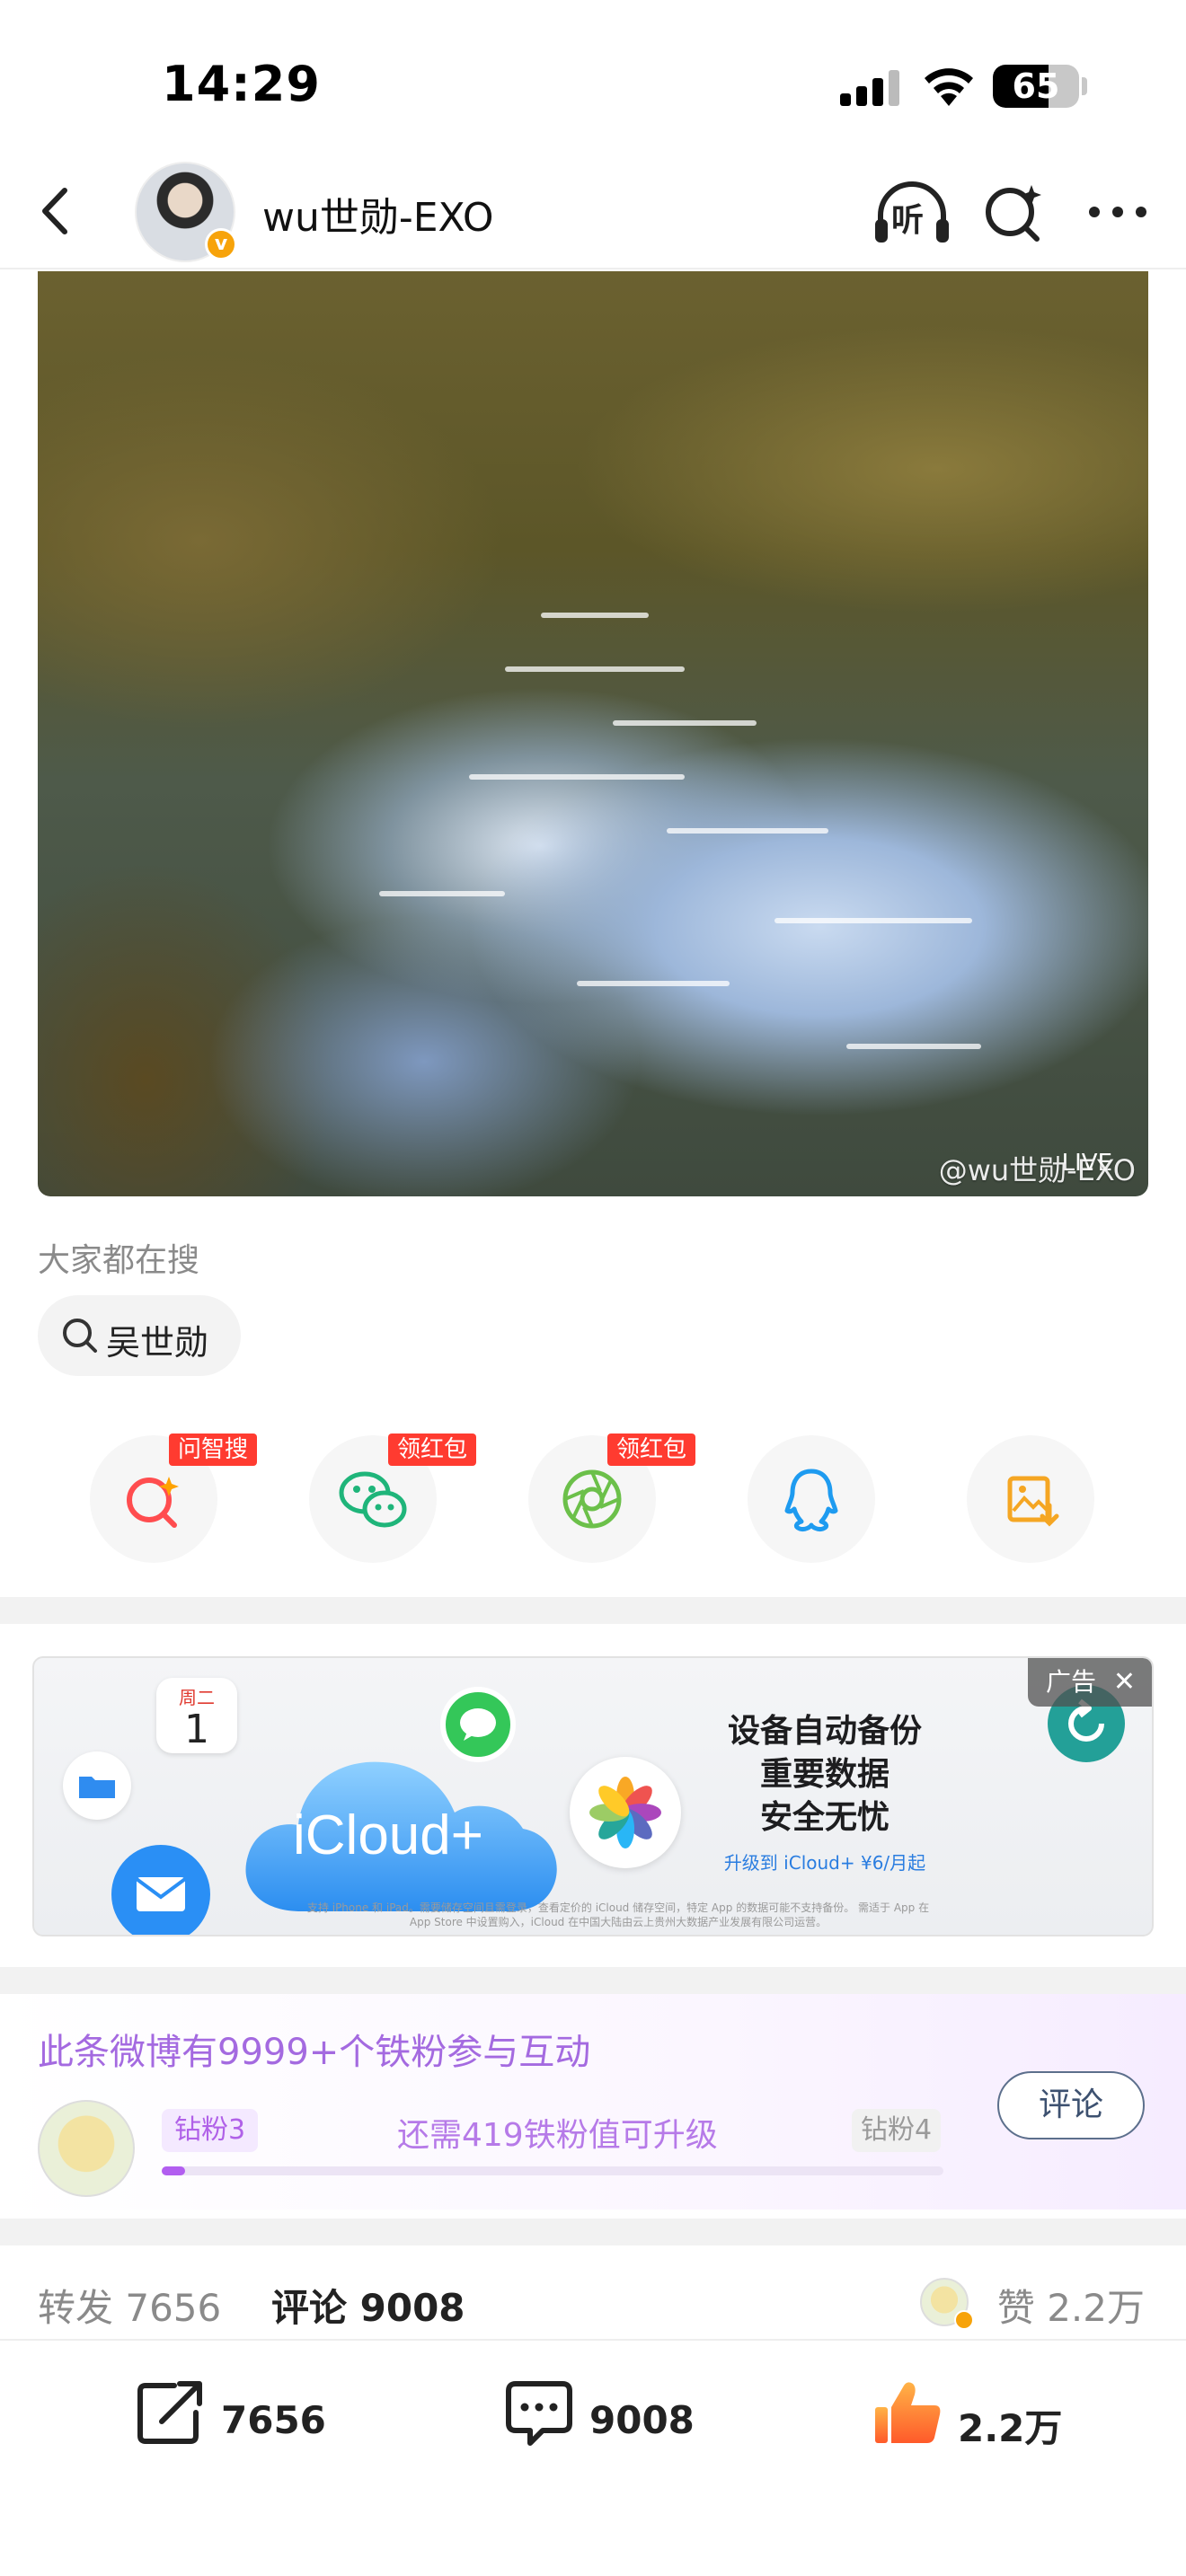 The image size is (1186, 2576). I want to click on trending-search-label: 吴世勋, so click(157, 1343).